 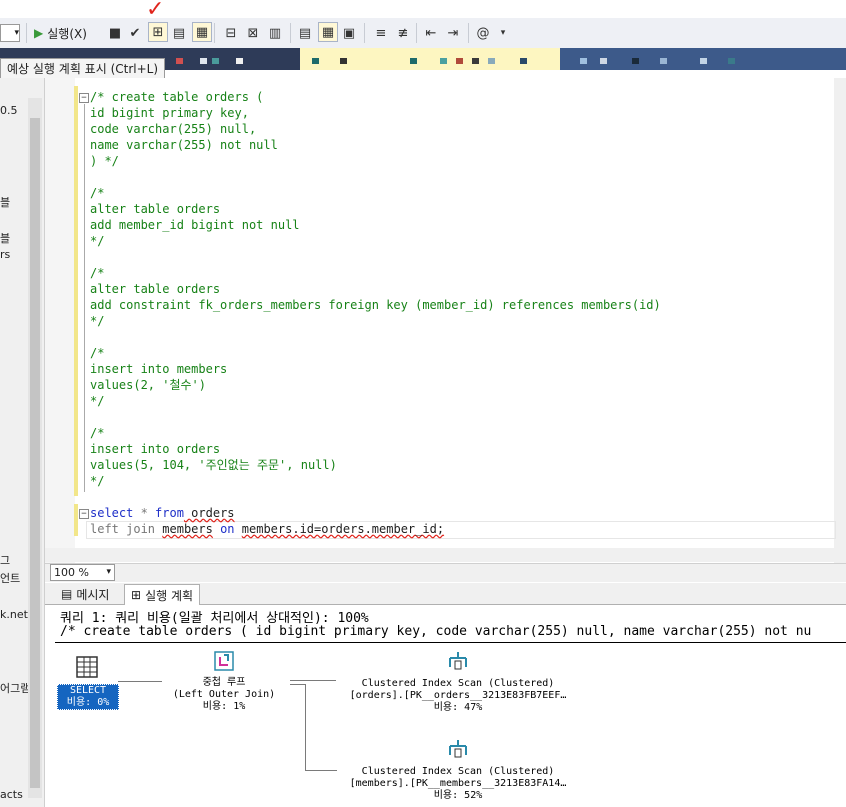 What do you see at coordinates (403, 33) in the screenshot?
I see `uncomment-icon: ≢` at bounding box center [403, 33].